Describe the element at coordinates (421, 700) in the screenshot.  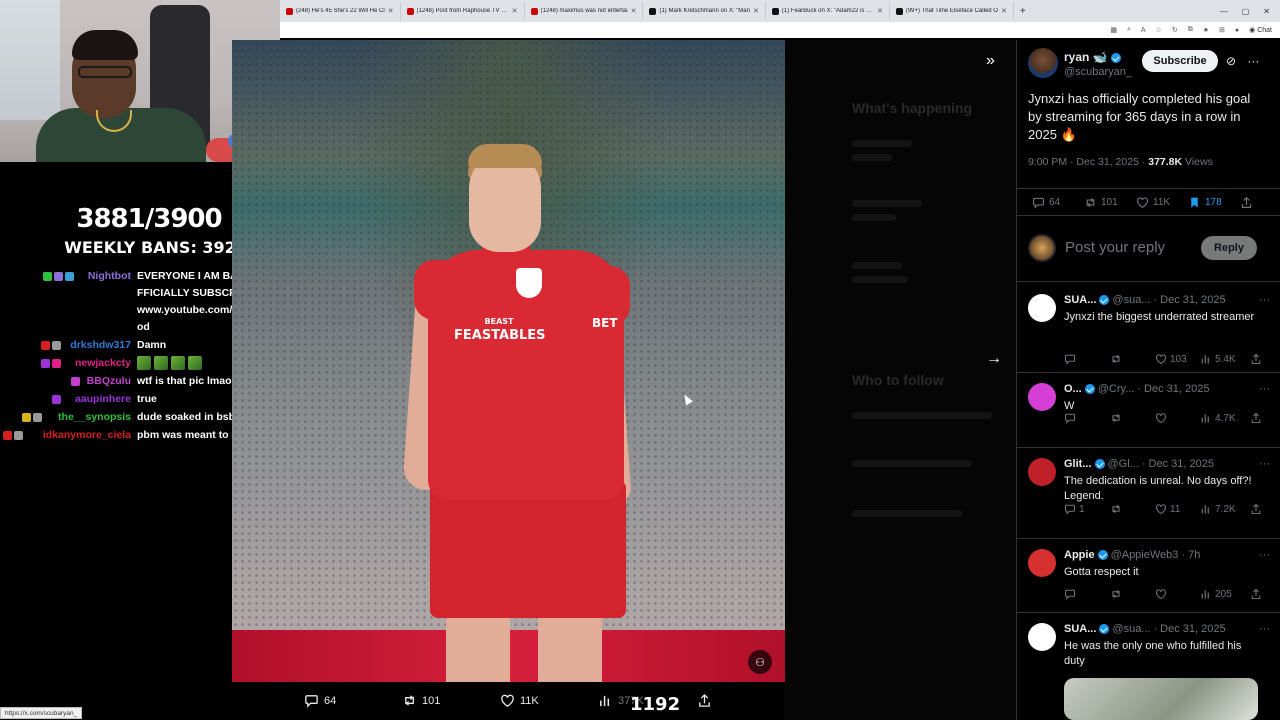
I see `photo-repost-button: 101` at that location.